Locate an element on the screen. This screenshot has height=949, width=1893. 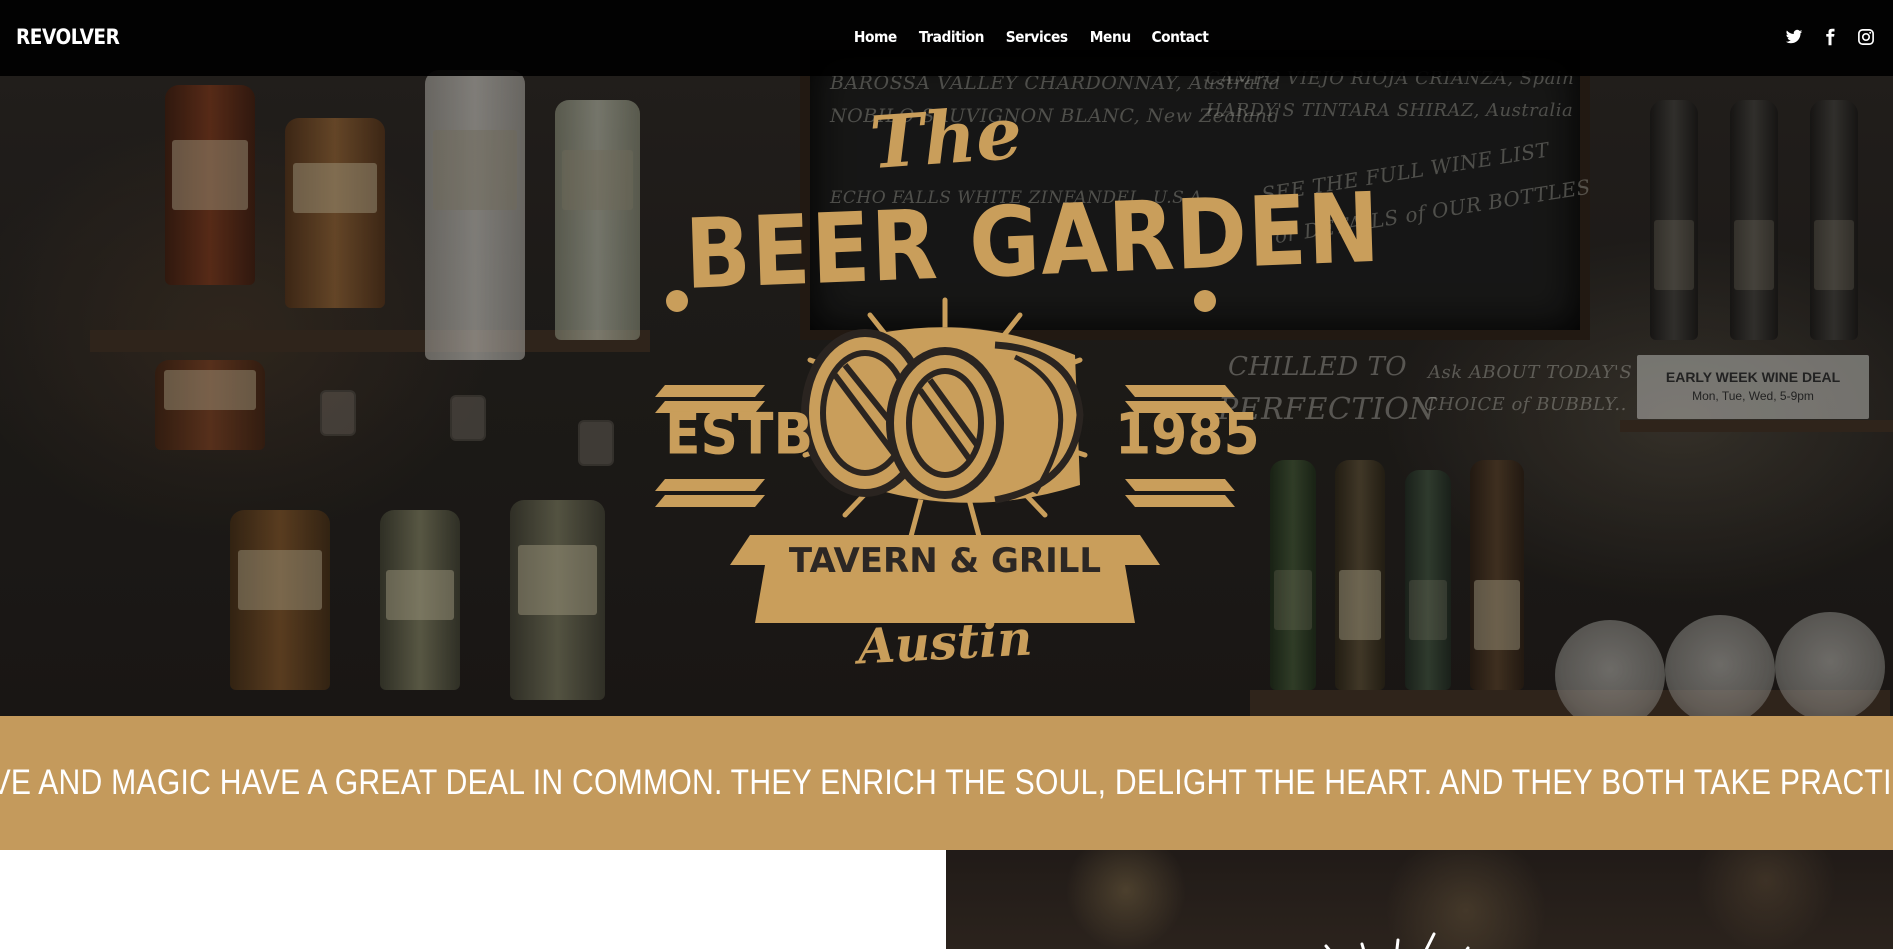
nav-menu: Menu is located at coordinates (1110, 37).